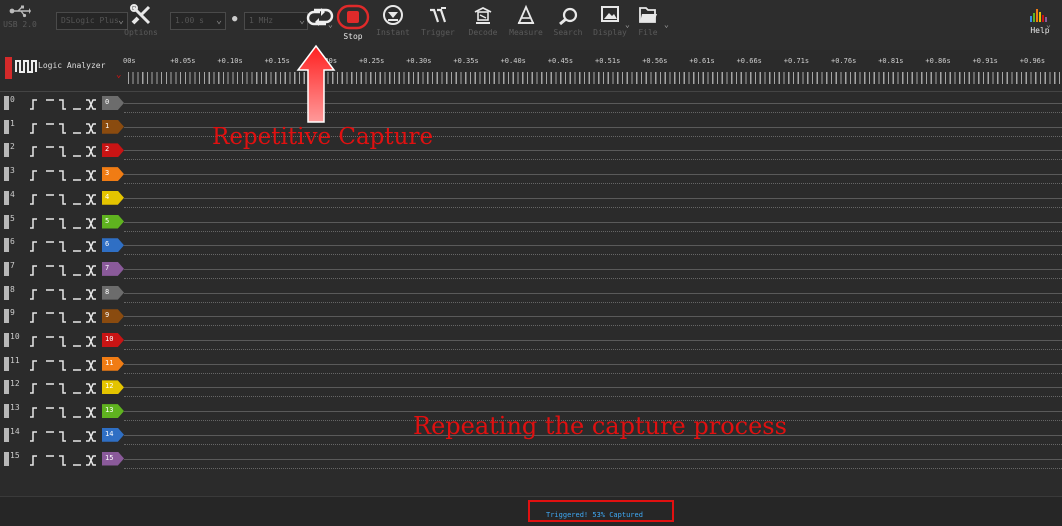 The height and width of the screenshot is (526, 1062). What do you see at coordinates (113, 221) in the screenshot?
I see `channel-color-tag: 5` at bounding box center [113, 221].